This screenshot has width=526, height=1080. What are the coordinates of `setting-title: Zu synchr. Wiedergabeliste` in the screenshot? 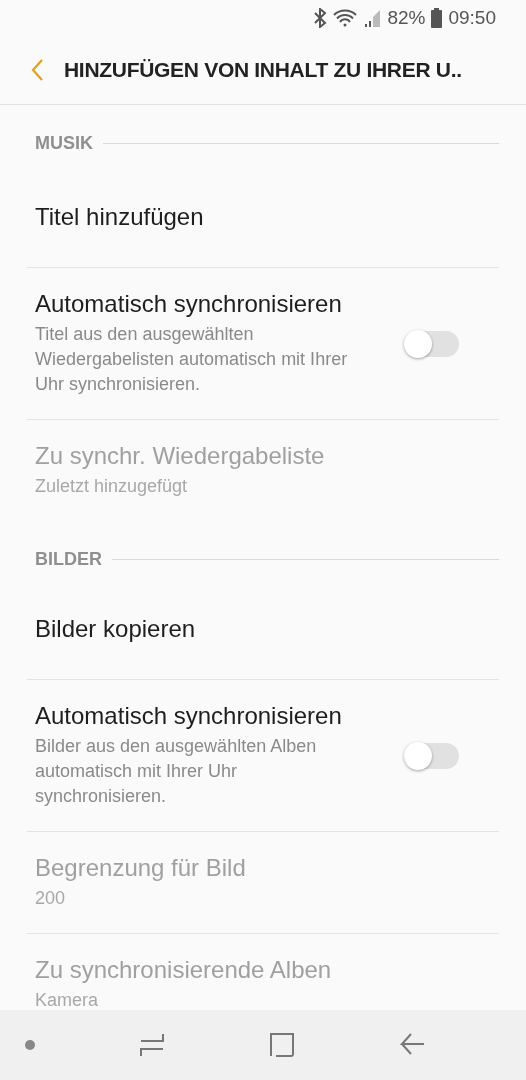 It's located at (180, 456).